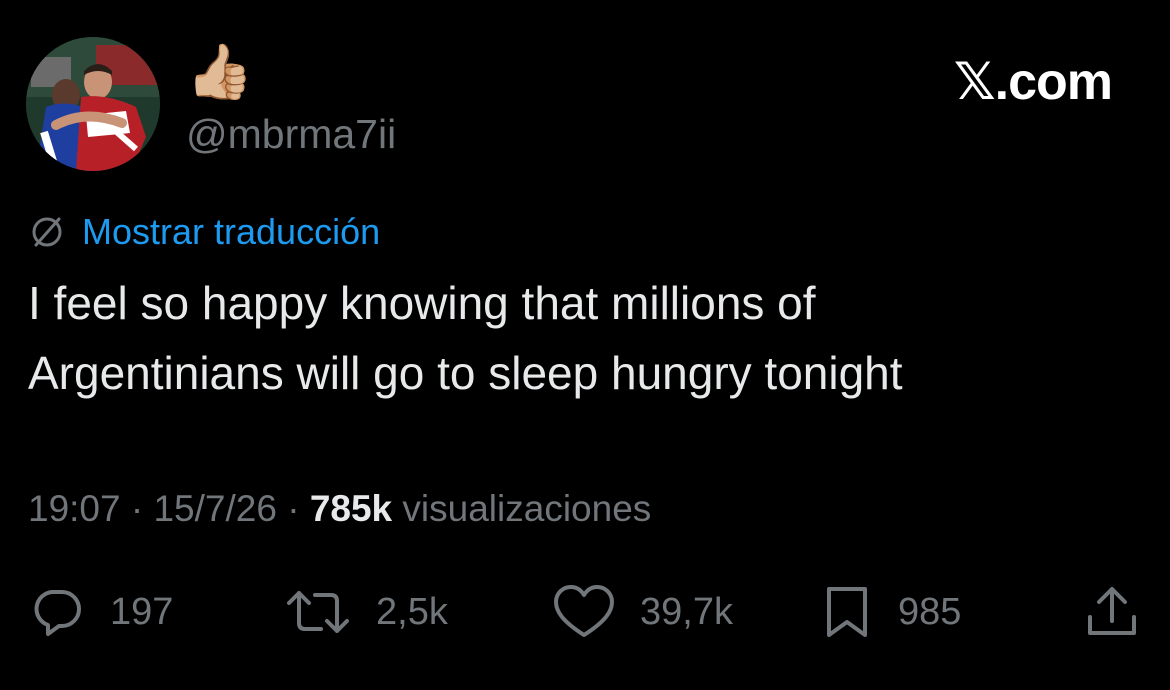  What do you see at coordinates (318, 612) in the screenshot?
I see `repost-icon` at bounding box center [318, 612].